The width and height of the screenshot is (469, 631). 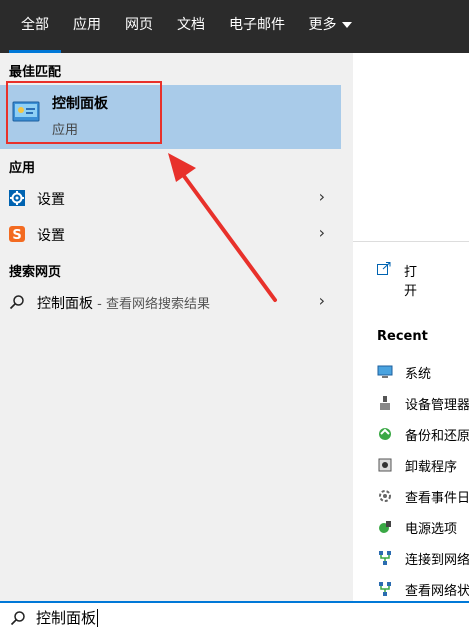 I want to click on recent-item-connect-network: 连接到网络, so click(x=423, y=559).